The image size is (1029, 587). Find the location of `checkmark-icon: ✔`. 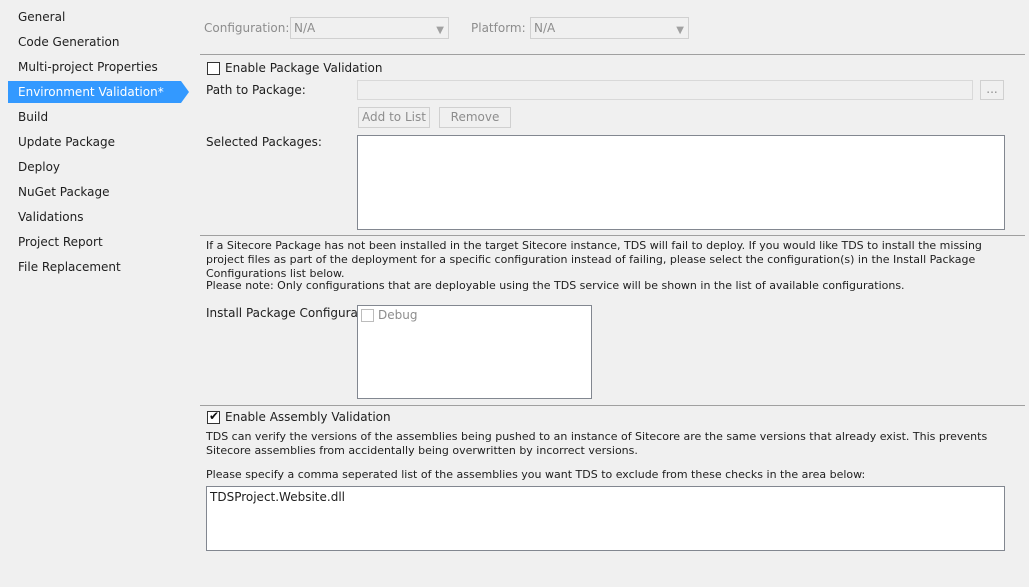

checkmark-icon: ✔ is located at coordinates (214, 416).